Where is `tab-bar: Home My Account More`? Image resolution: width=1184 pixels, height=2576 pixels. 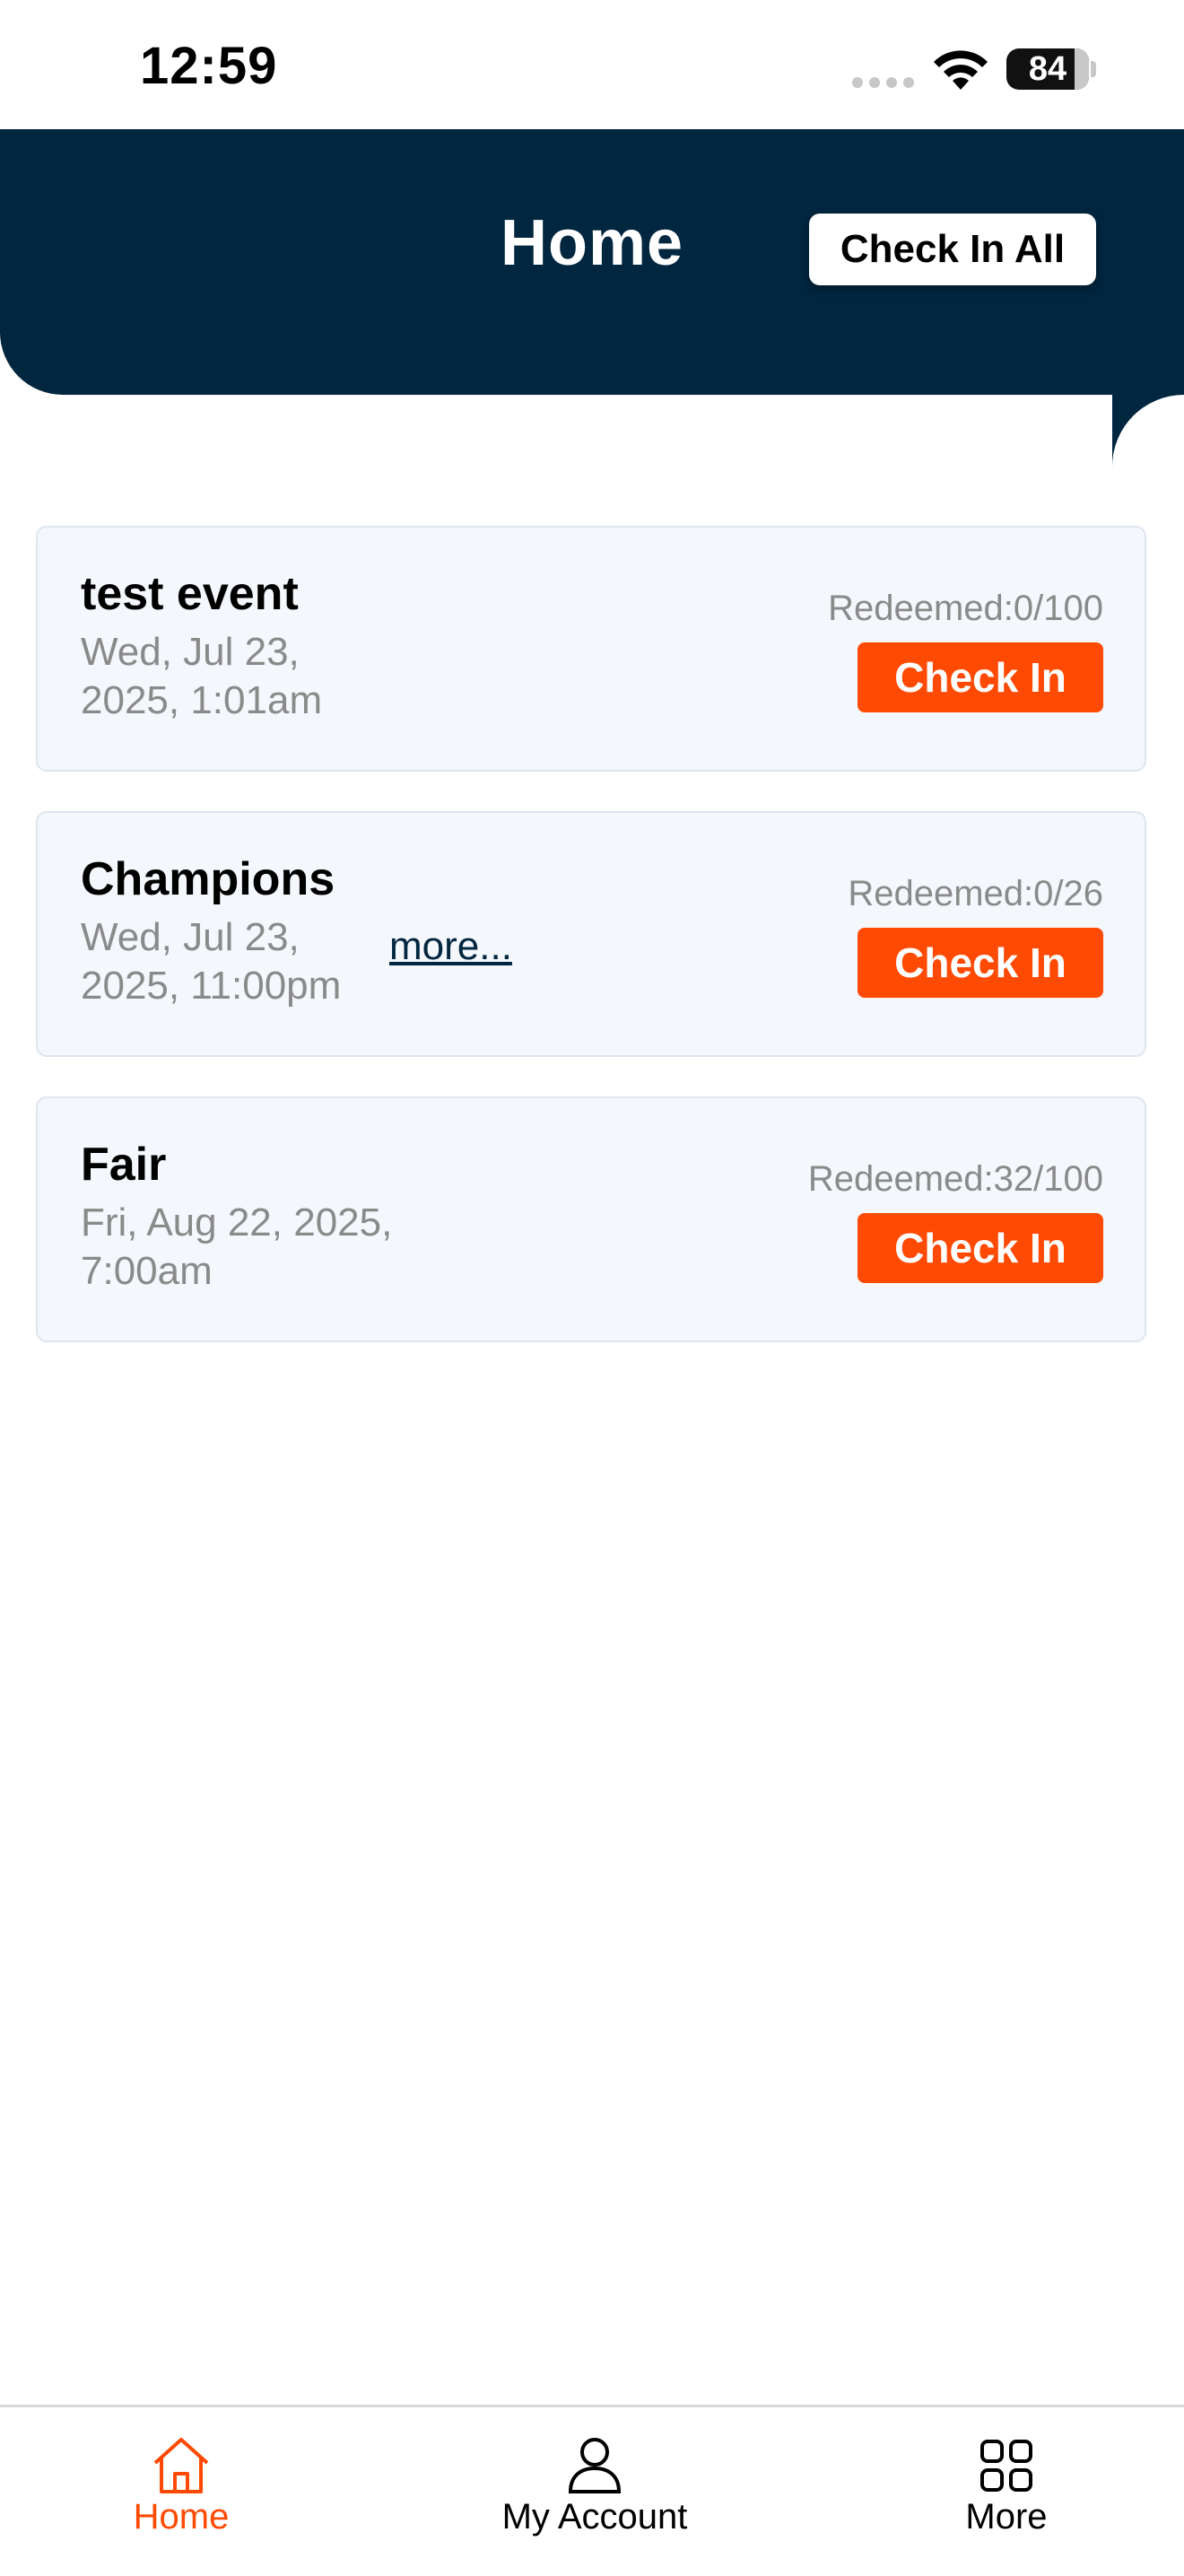
tab-bar: Home My Account More is located at coordinates (592, 2491).